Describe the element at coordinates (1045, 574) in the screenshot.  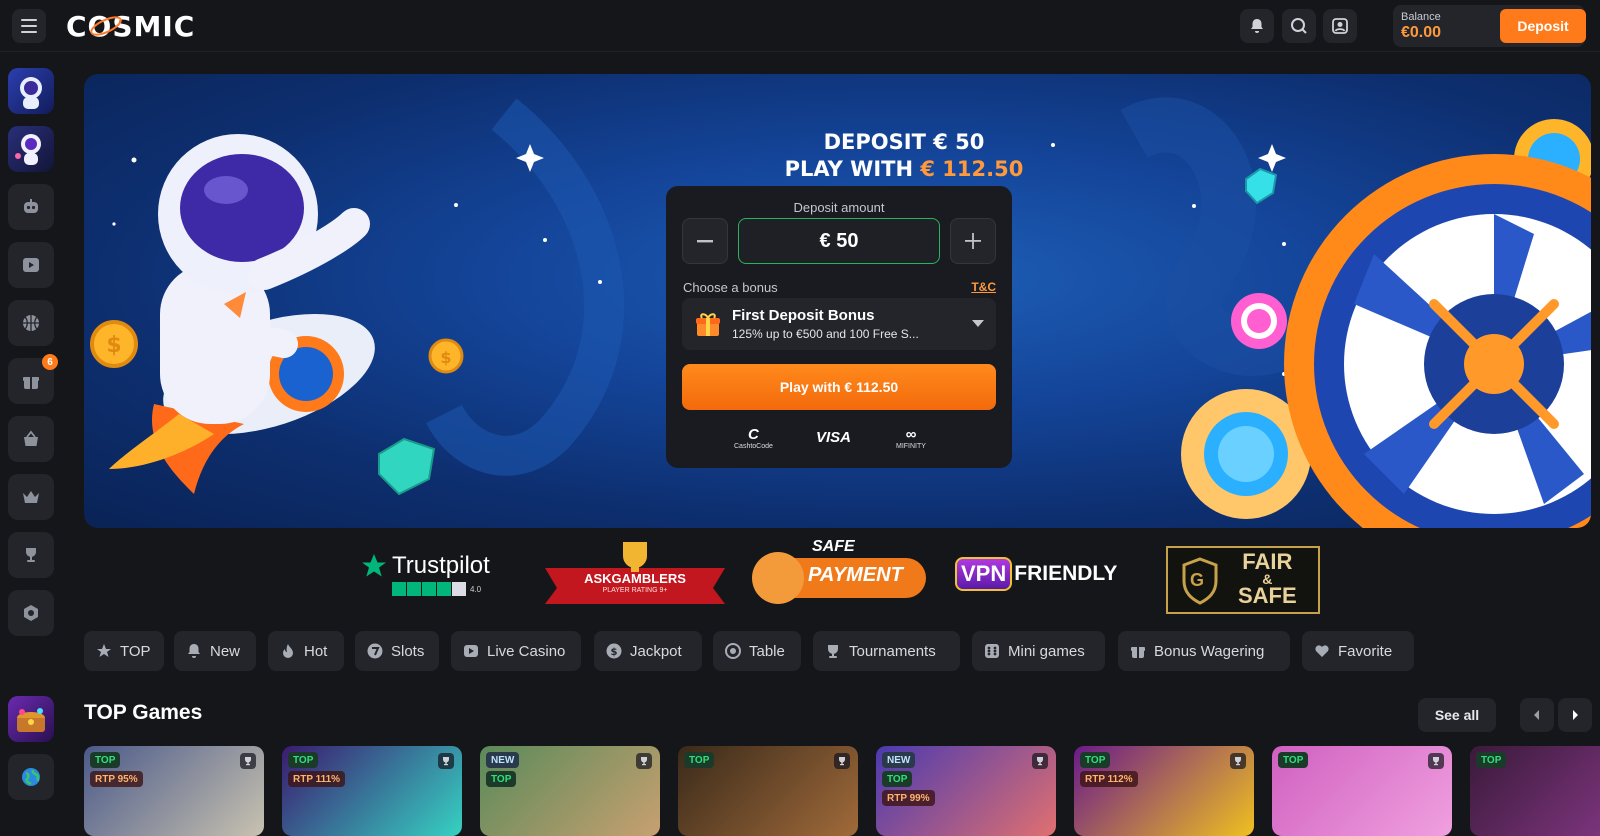
I see `vpn-friendly-badge: VPN FRIENDLY` at that location.